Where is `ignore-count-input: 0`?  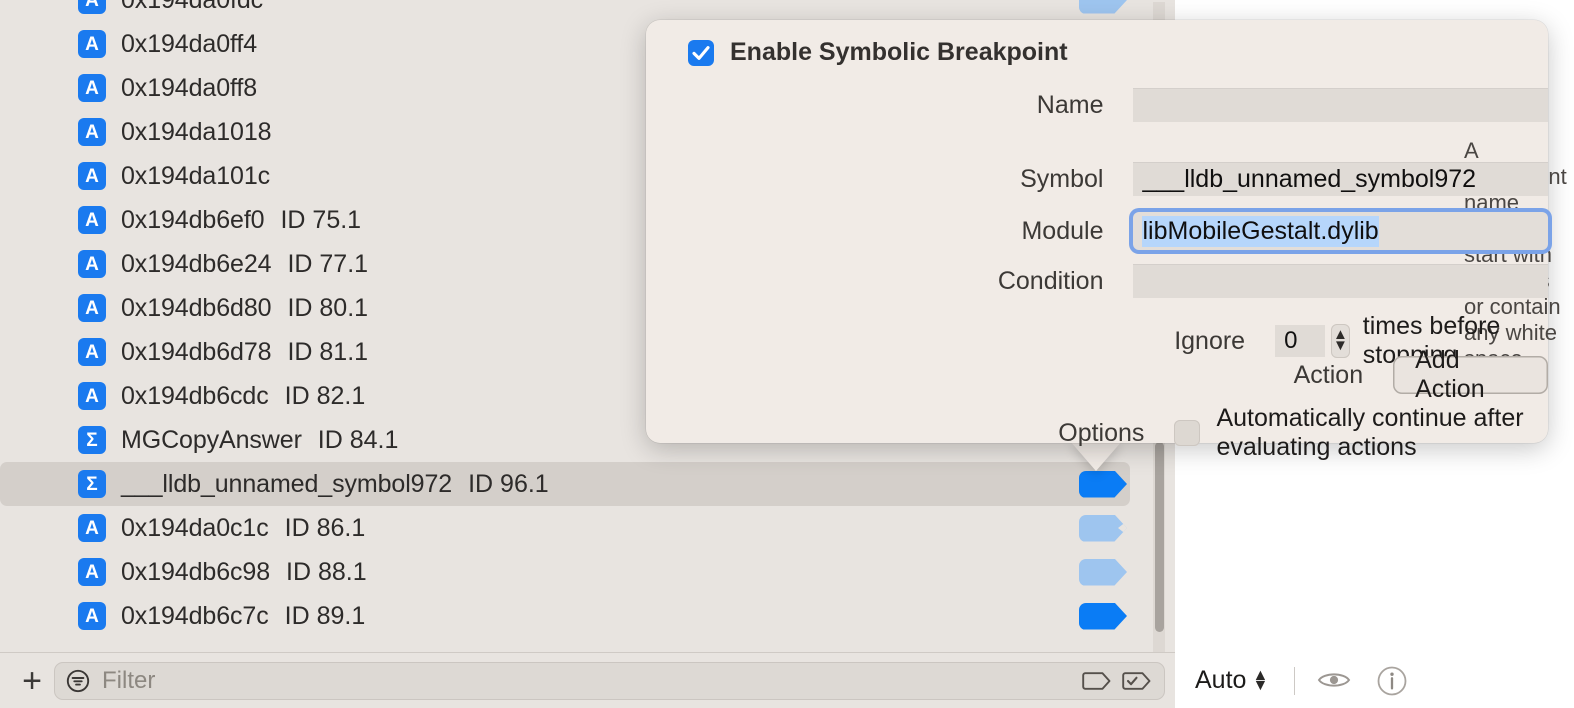 ignore-count-input: 0 is located at coordinates (1300, 341).